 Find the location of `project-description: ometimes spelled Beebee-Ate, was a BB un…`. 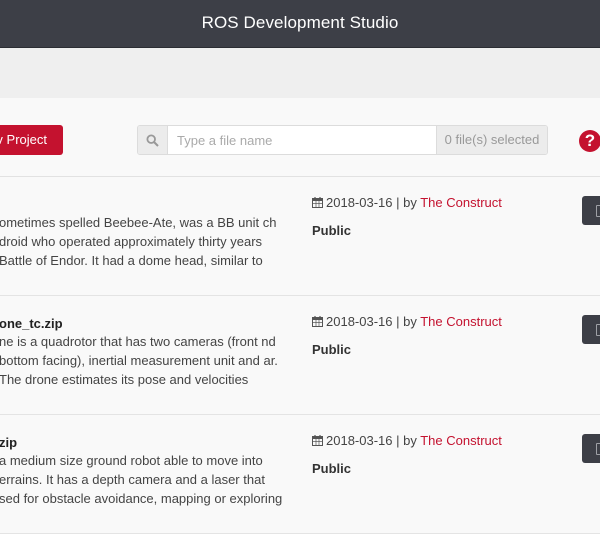

project-description: ometimes spelled Beebee-Ate, was a BB un… is located at coordinates (138, 241).